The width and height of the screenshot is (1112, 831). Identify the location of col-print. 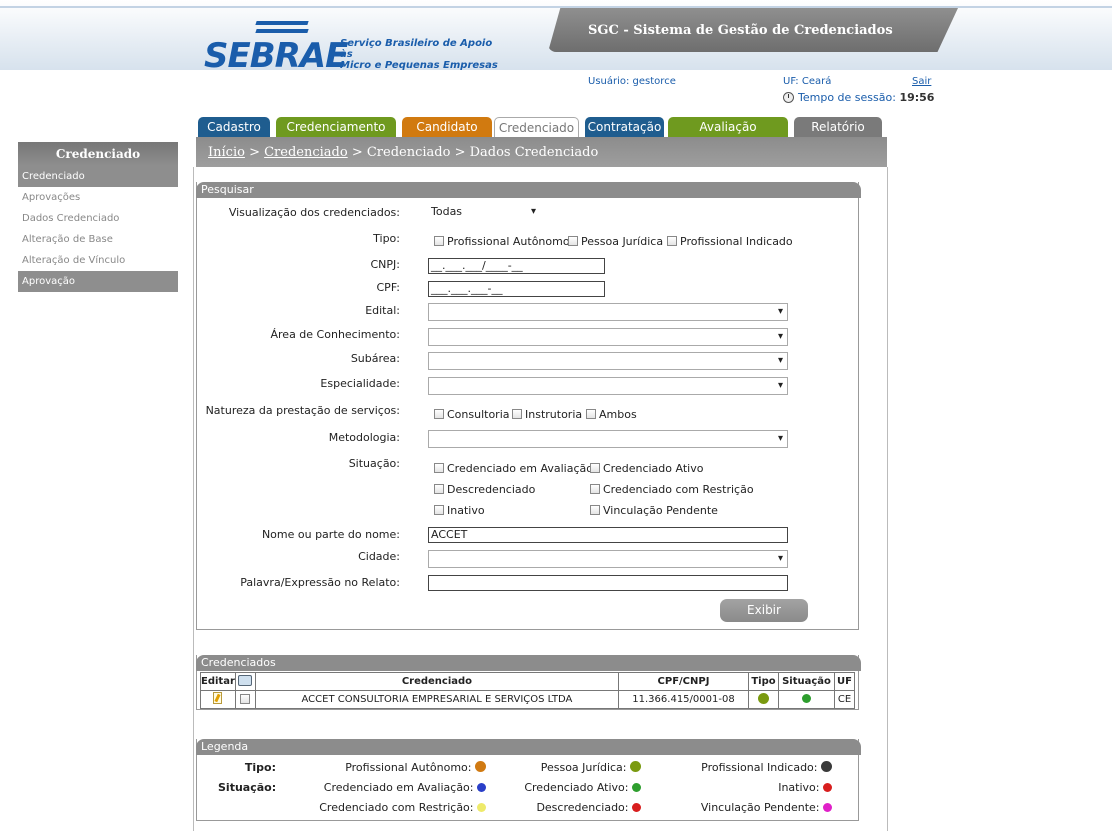
(245, 681).